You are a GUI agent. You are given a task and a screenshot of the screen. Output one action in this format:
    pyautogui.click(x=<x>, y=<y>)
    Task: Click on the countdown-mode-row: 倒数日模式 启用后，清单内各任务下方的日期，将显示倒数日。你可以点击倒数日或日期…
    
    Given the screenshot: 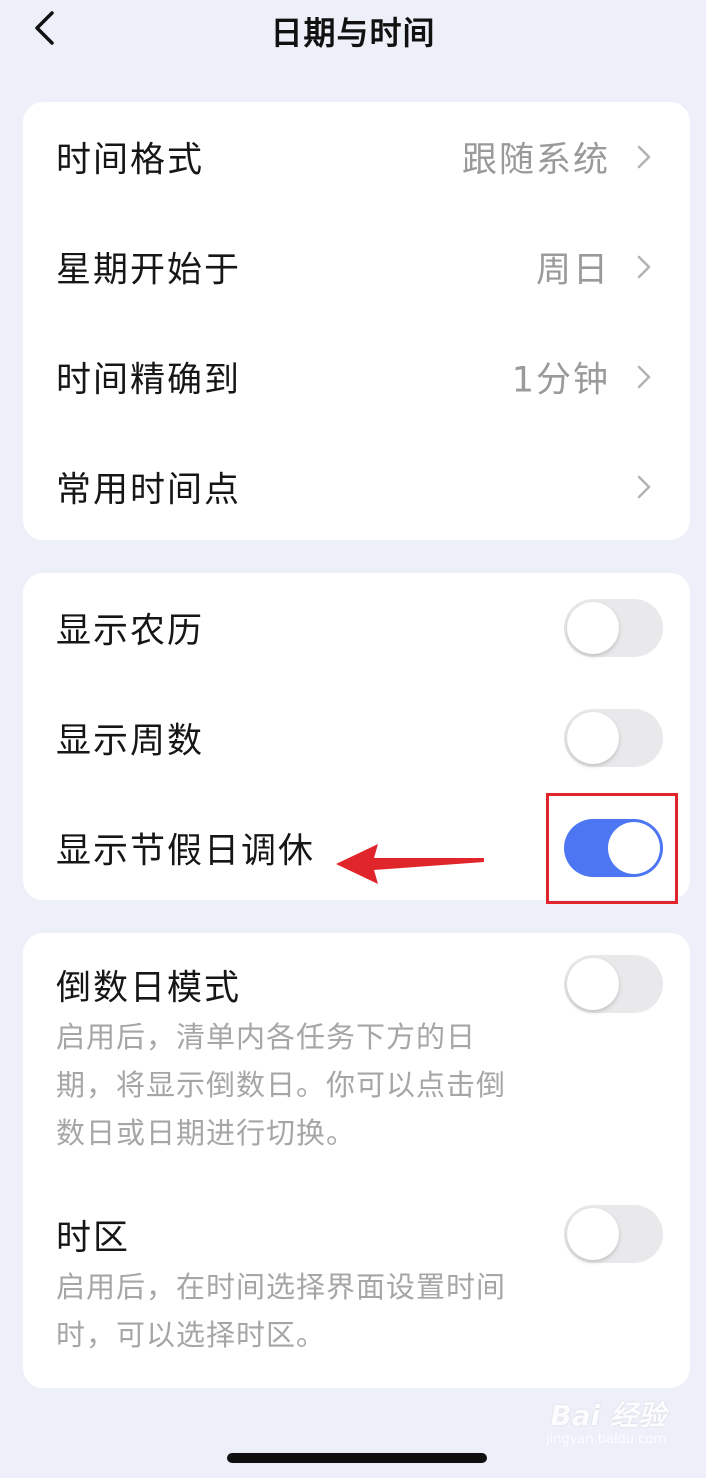 What is the action you would take?
    pyautogui.click(x=356, y=1048)
    